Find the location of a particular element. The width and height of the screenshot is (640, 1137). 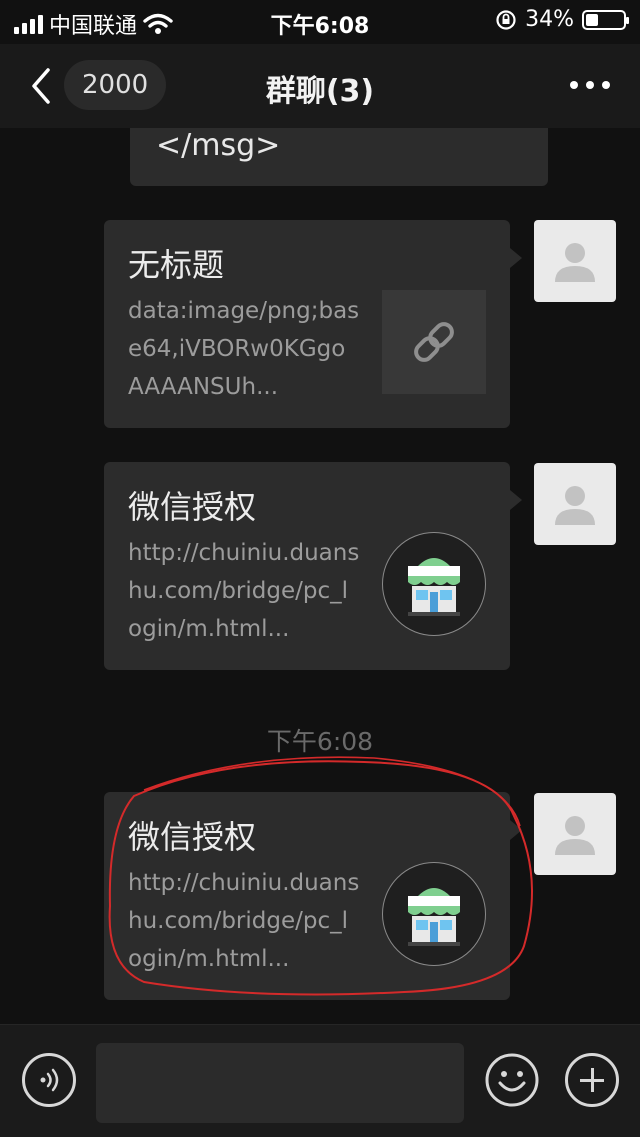

previous-message-text: </msg> is located at coordinates (218, 145).